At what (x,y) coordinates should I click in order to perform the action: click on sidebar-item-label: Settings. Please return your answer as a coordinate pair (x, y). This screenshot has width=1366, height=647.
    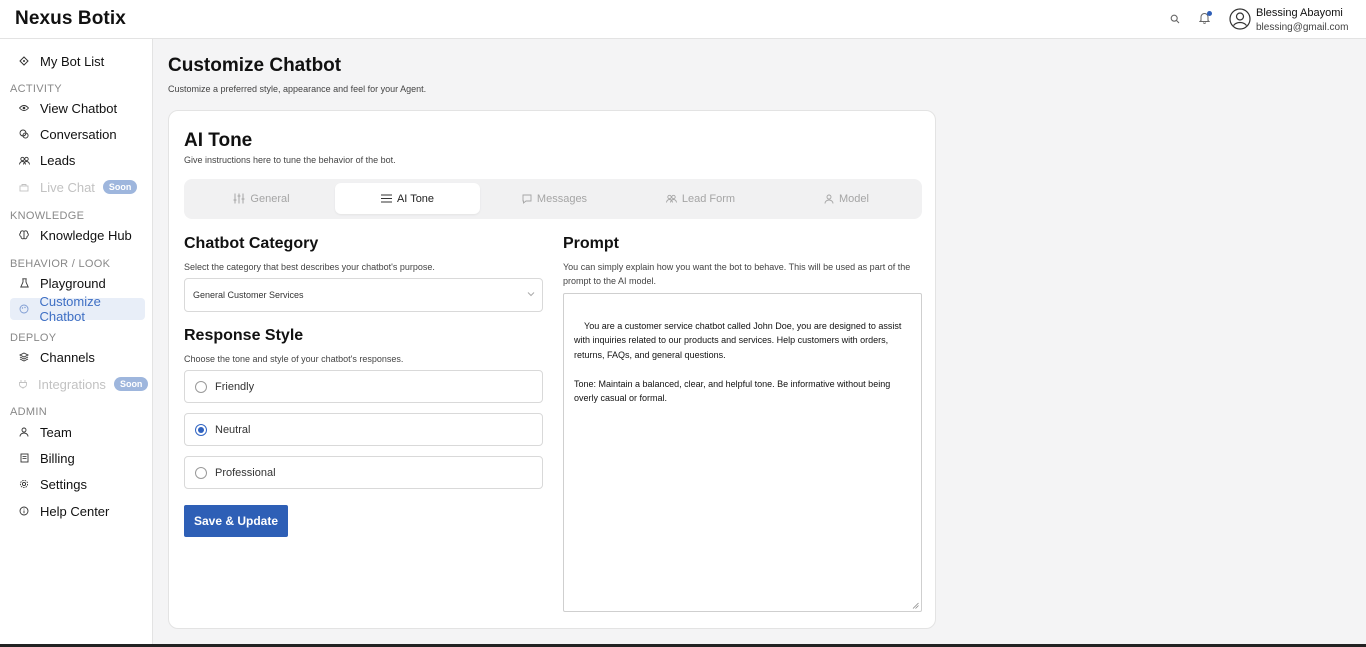
    Looking at the image, I should click on (63, 484).